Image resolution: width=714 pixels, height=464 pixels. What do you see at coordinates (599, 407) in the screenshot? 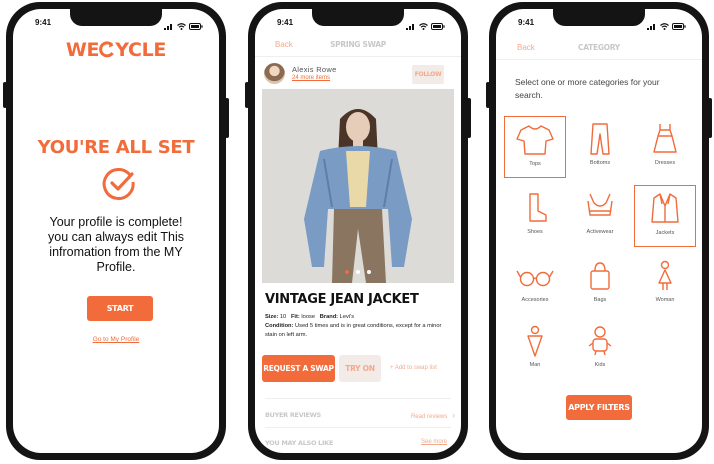
I see `apply-filters-button: APPLY FILTERS` at bounding box center [599, 407].